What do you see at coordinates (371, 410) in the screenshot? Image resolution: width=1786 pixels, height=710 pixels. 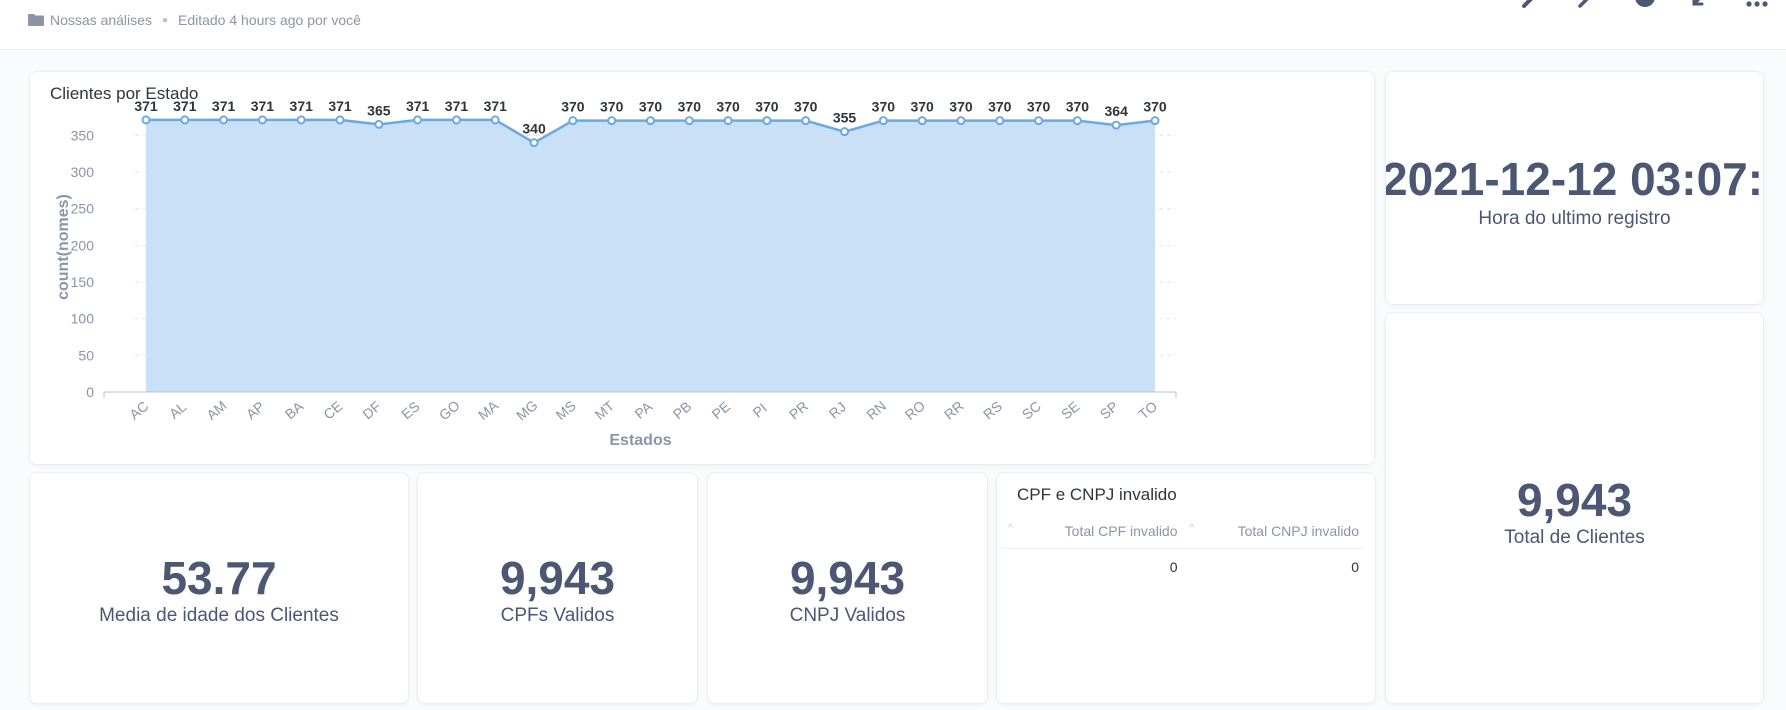 I see `x-tick-label: DF` at bounding box center [371, 410].